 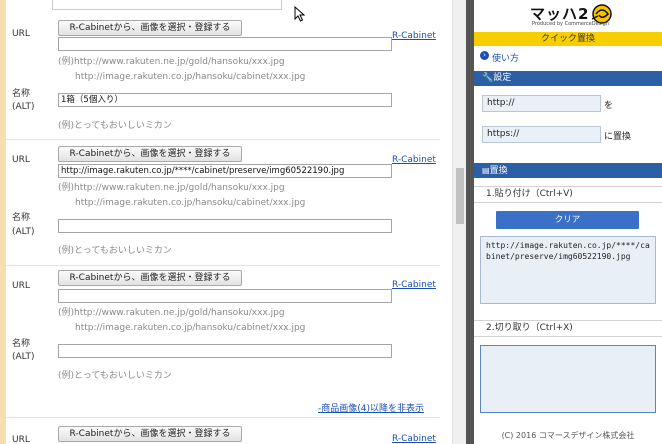 I want to click on scrollbar-thumb, so click(x=460, y=196).